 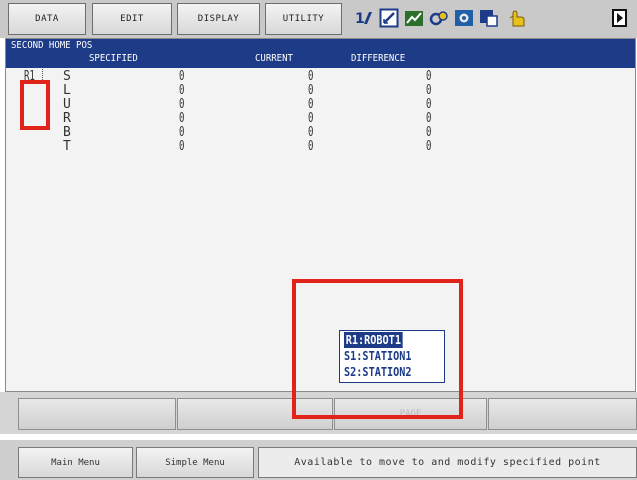 What do you see at coordinates (360, 19) in the screenshot?
I see `svg-text: 1` at bounding box center [360, 19].